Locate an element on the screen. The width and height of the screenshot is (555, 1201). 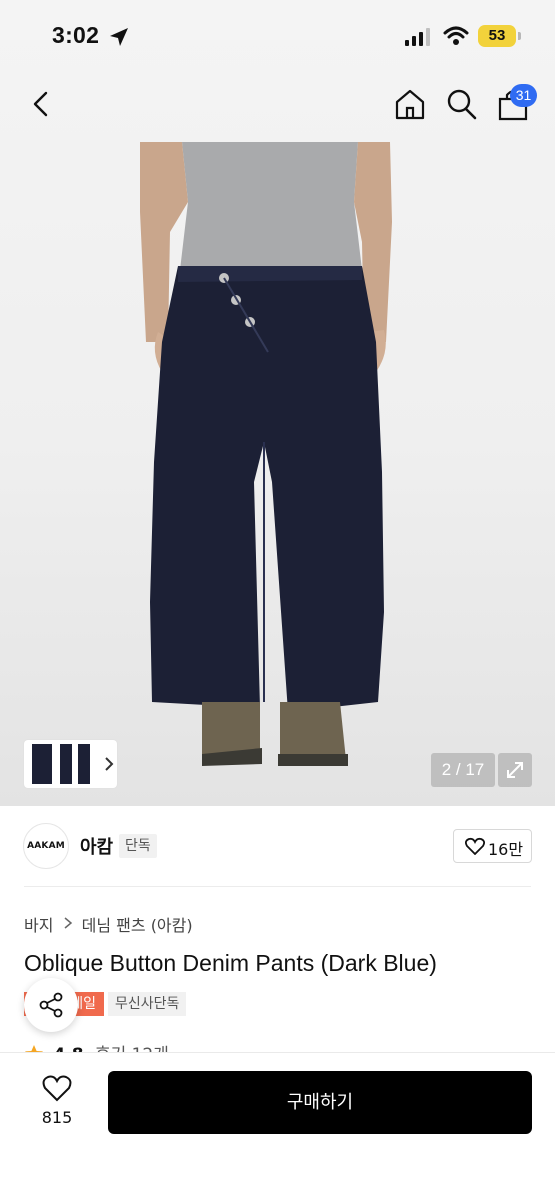
cart-count-badge: 31 is located at coordinates (523, 95).